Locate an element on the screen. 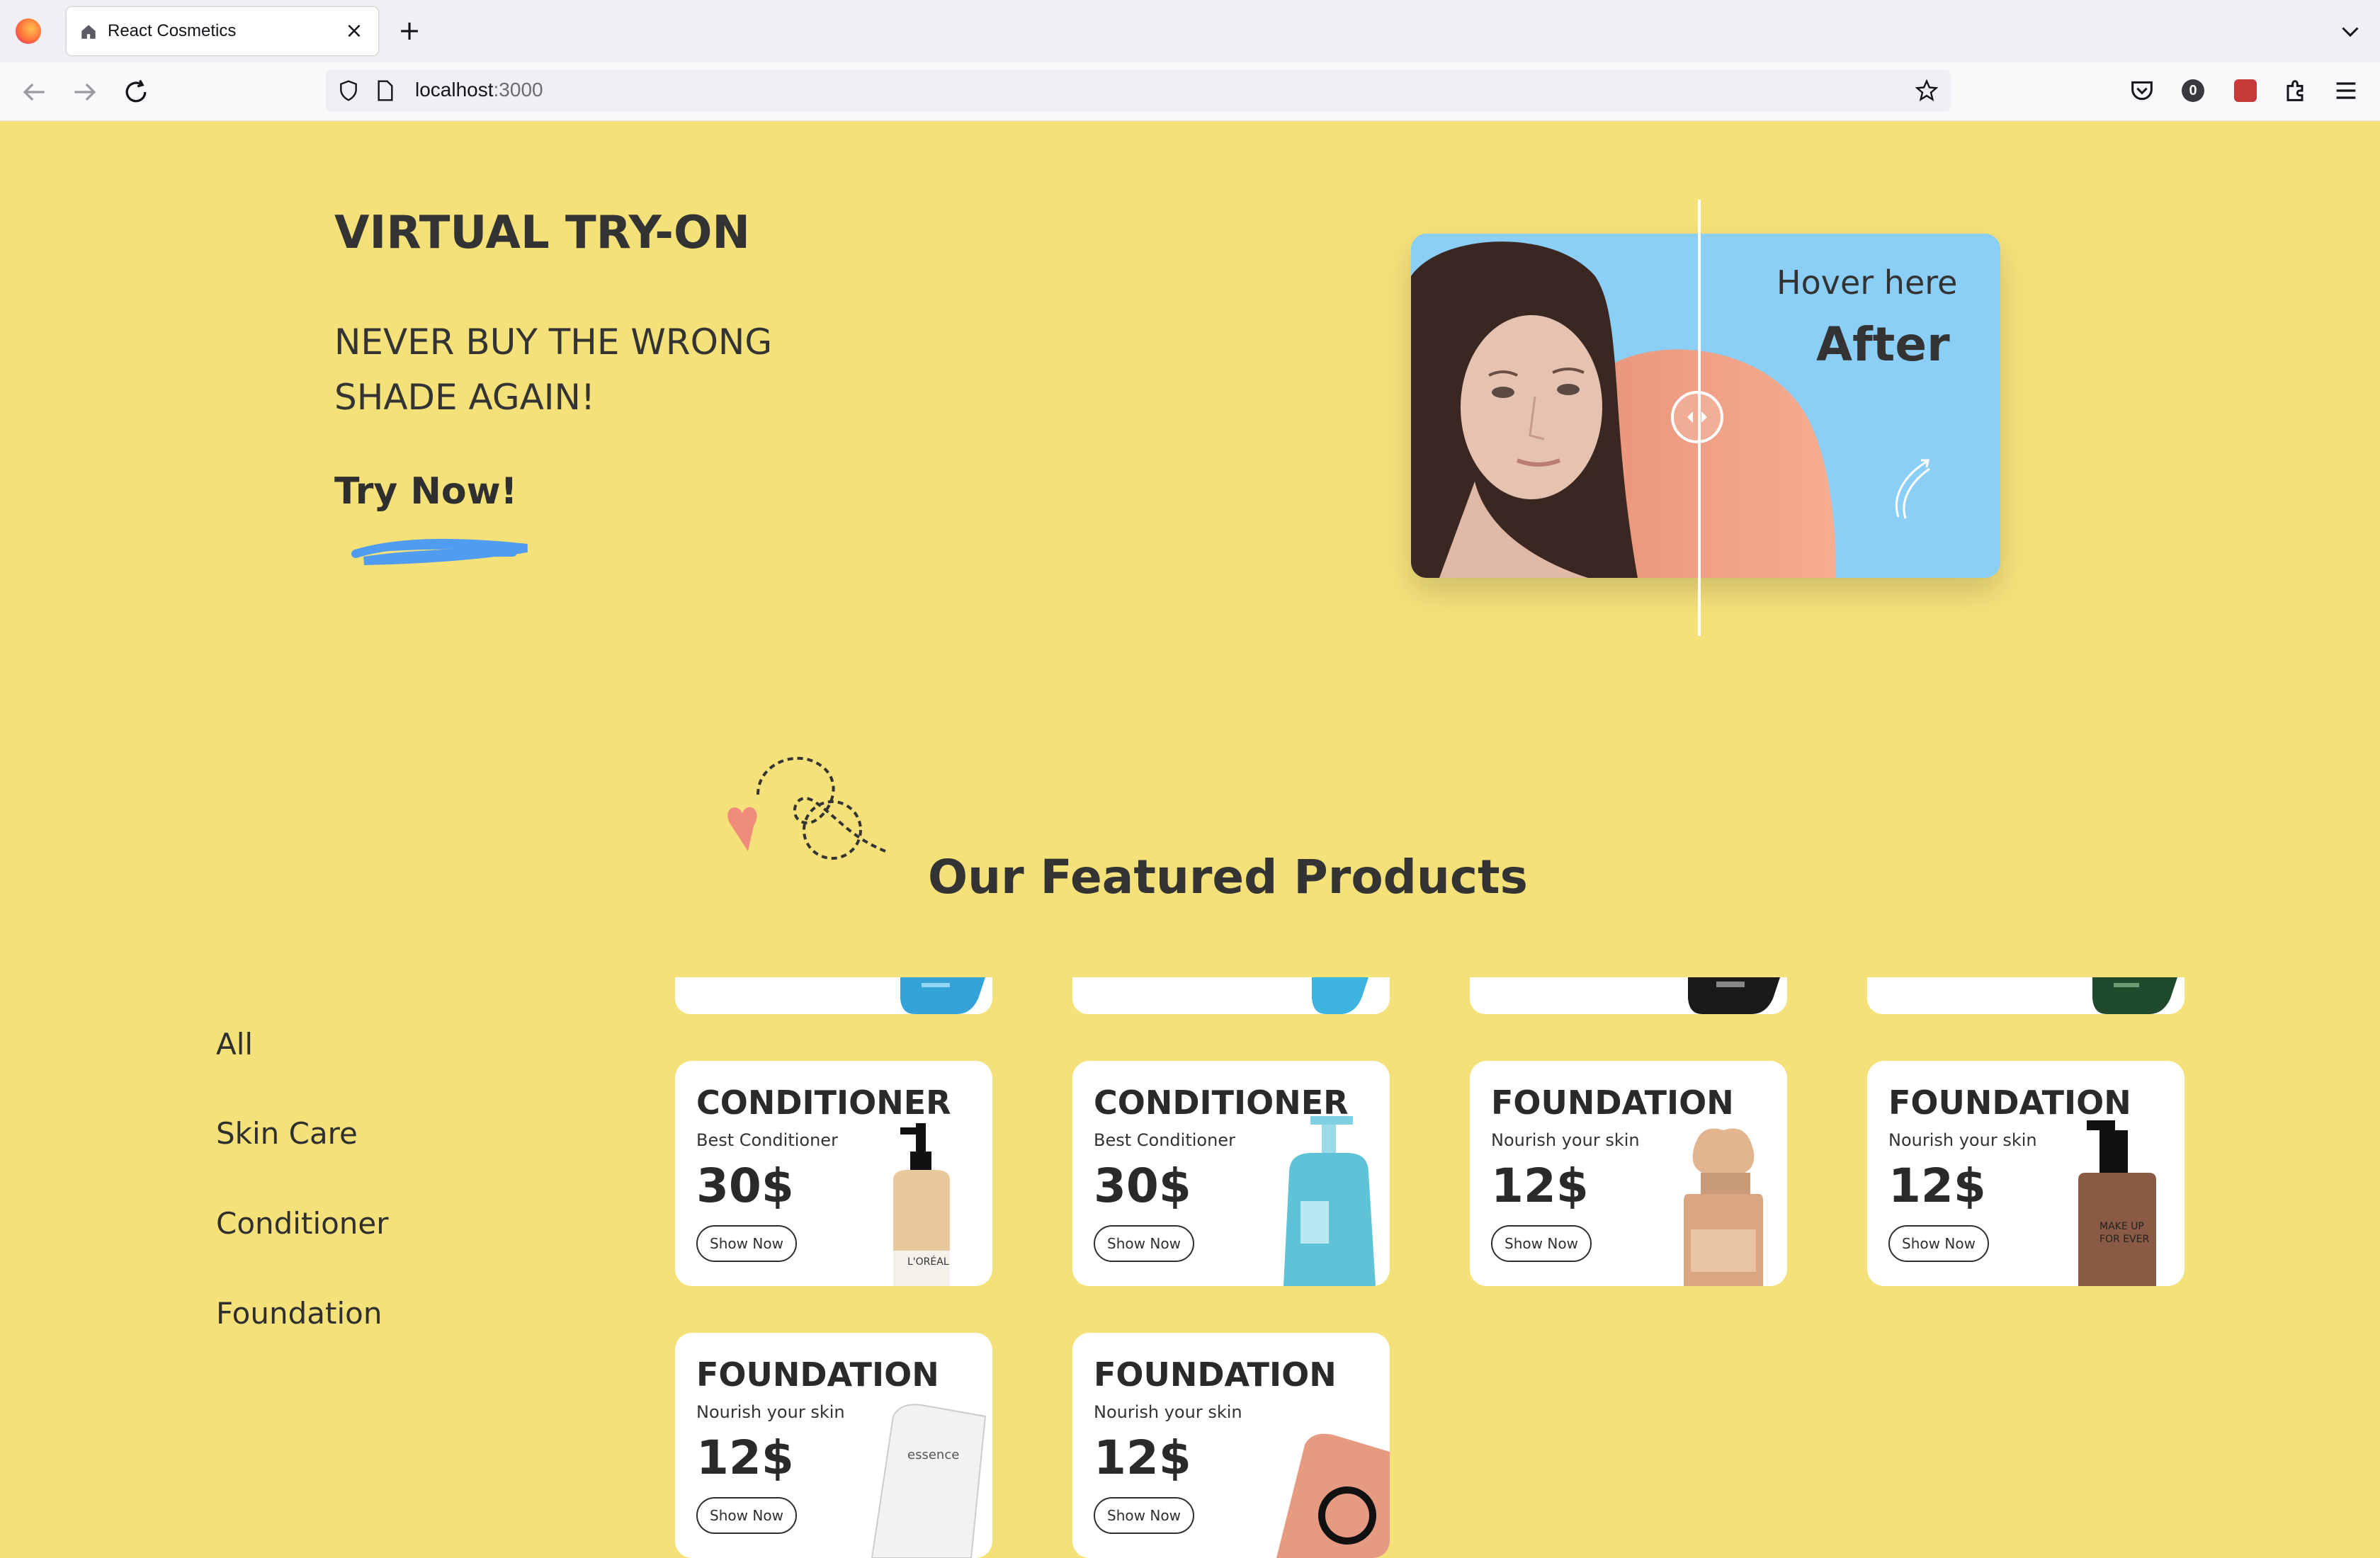 Image resolution: width=2380 pixels, height=1558 pixels. reload-icon is located at coordinates (136, 92).